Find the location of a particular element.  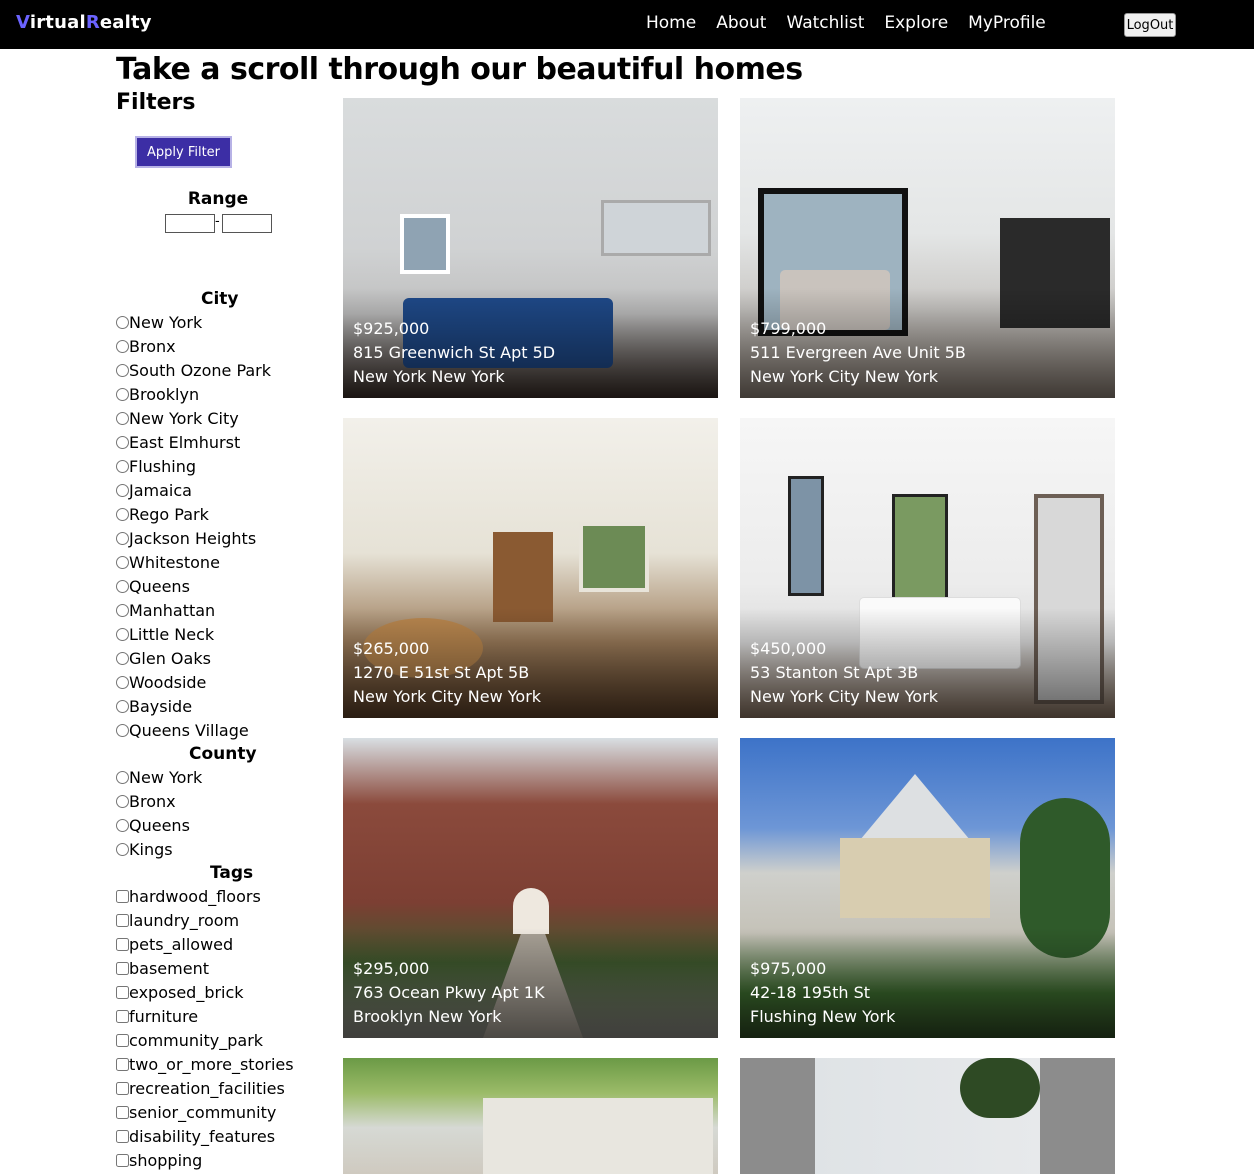

range-max-input is located at coordinates (247, 223).